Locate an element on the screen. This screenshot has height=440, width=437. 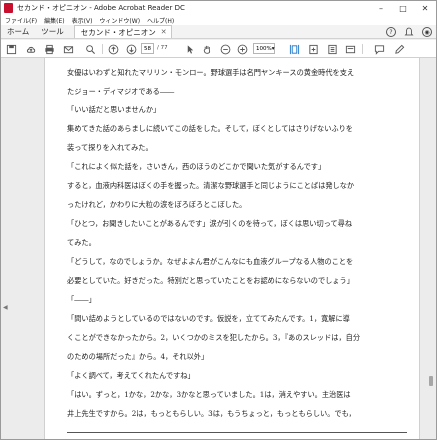
acrobat-app-icon is located at coordinates (8, 8).